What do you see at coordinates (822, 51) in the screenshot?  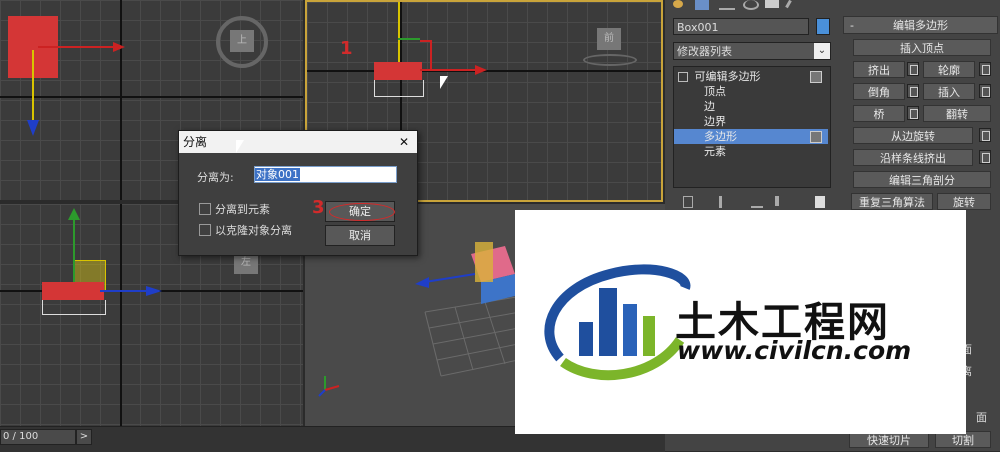 I see `chevron-down-icon: ⌄` at bounding box center [822, 51].